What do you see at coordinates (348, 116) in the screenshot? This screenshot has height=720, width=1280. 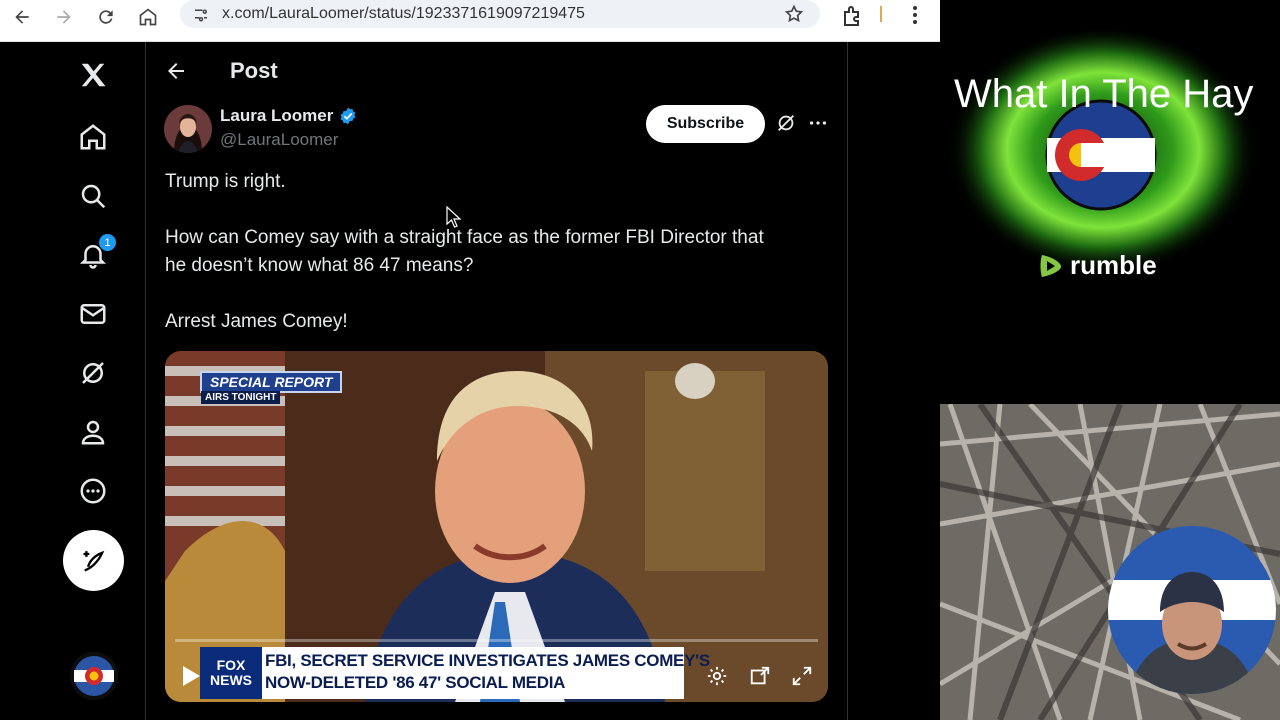 I see `verified-badge-icon` at bounding box center [348, 116].